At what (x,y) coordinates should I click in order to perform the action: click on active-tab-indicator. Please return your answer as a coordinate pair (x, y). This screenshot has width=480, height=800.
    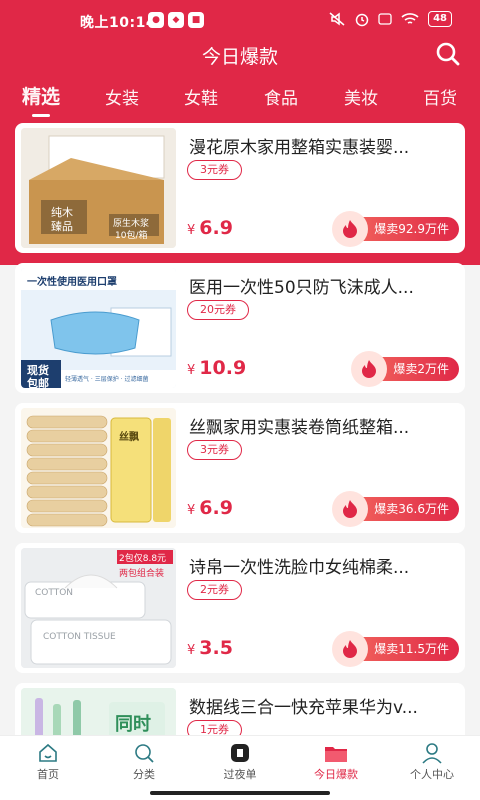
    Looking at the image, I should click on (41, 115).